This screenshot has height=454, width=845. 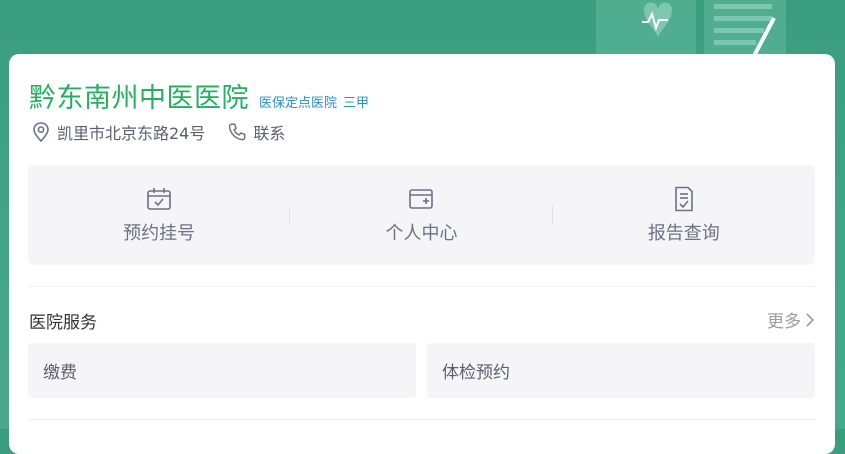 I want to click on services-title: 医院服务, so click(x=63, y=323).